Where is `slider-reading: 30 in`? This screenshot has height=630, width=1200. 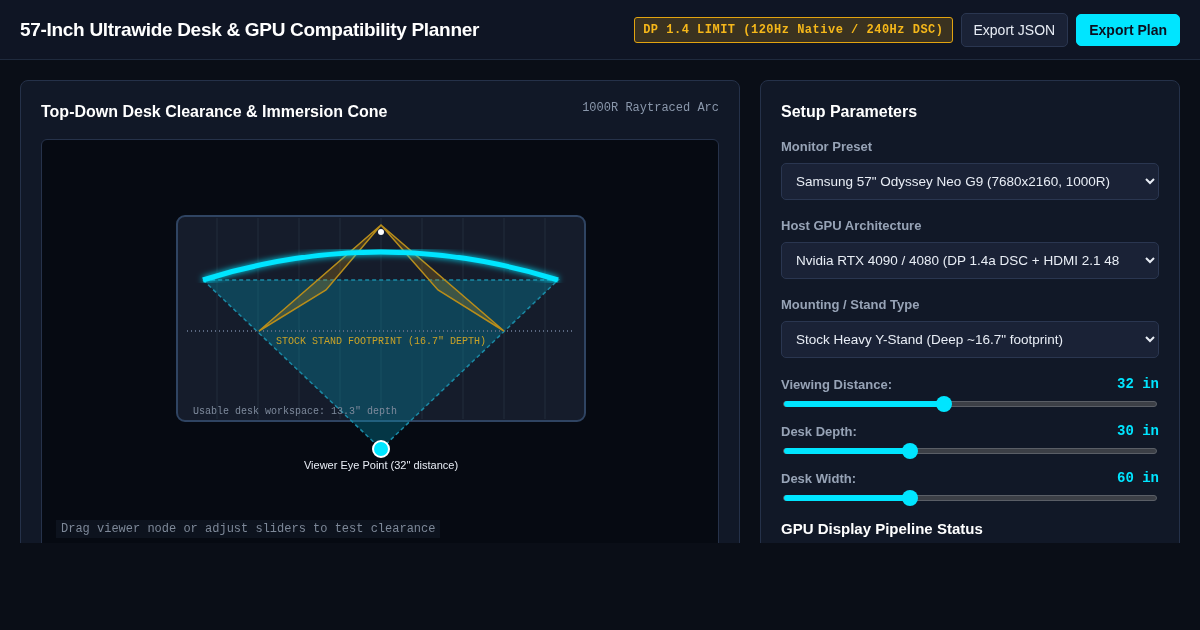
slider-reading: 30 in is located at coordinates (1138, 431).